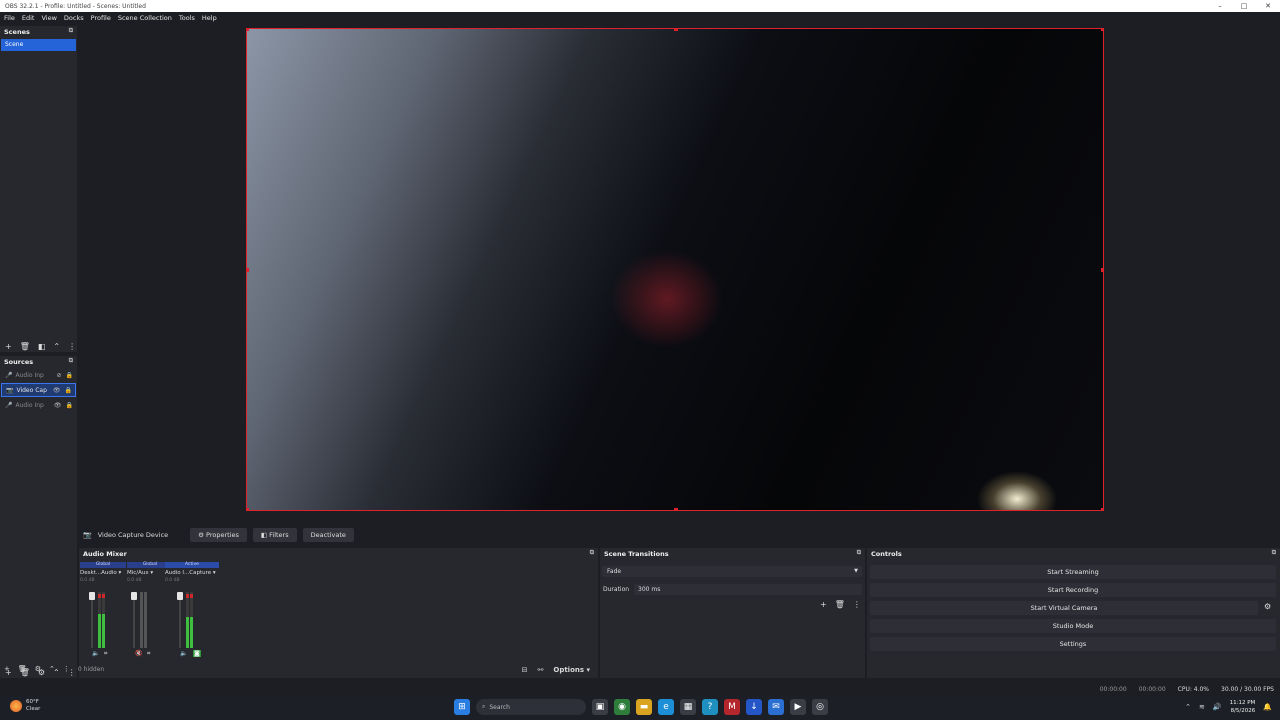 This screenshot has width=1280, height=720. What do you see at coordinates (644, 707) in the screenshot?
I see `folder-icon: ▬` at bounding box center [644, 707].